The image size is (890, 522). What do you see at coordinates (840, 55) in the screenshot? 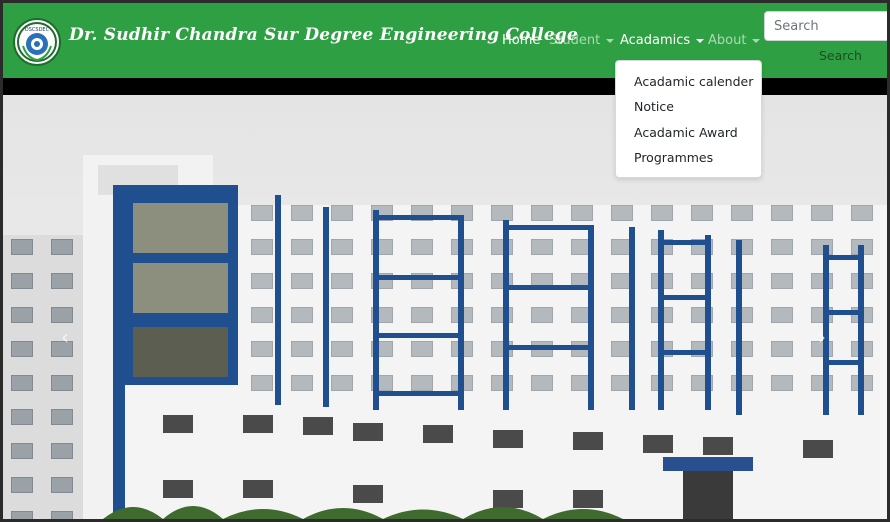
I see `search-button: Search` at bounding box center [840, 55].